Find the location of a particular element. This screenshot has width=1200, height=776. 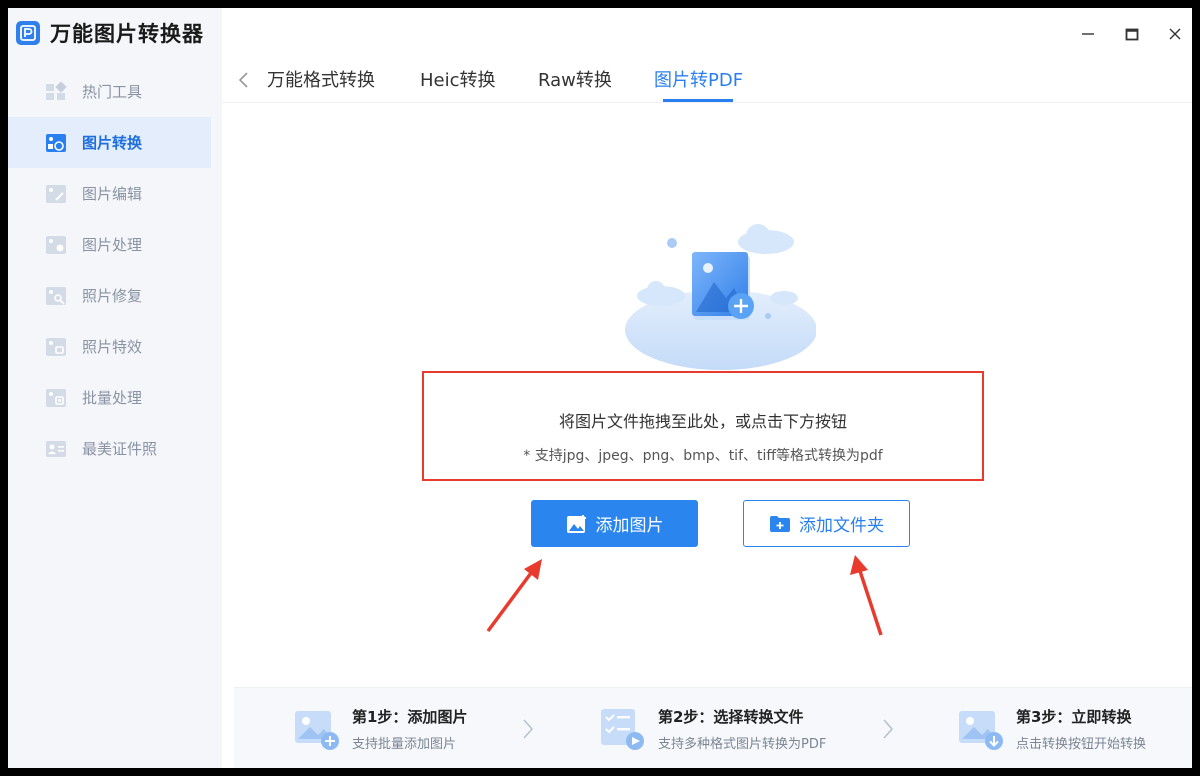

brand: 万能图片转换器 is located at coordinates (110, 33).